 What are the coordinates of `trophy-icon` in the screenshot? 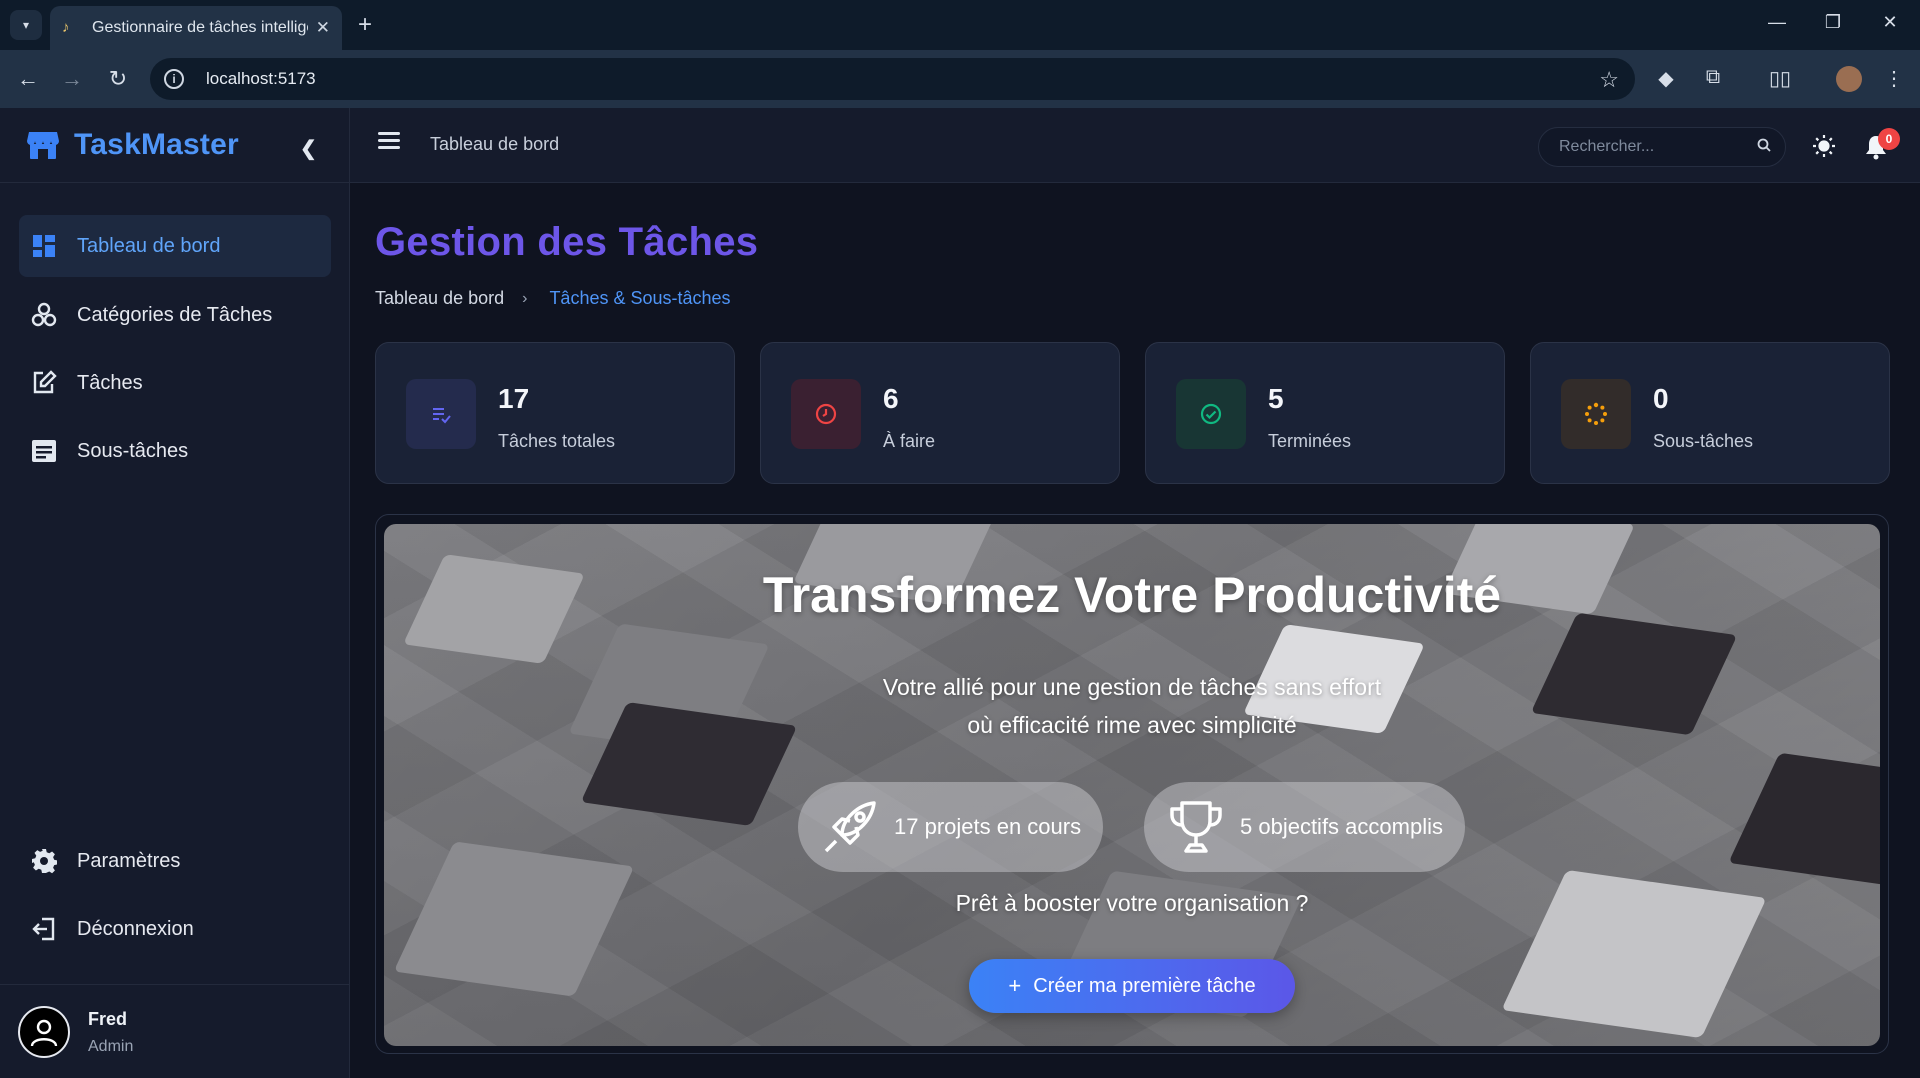 It's located at (1196, 827).